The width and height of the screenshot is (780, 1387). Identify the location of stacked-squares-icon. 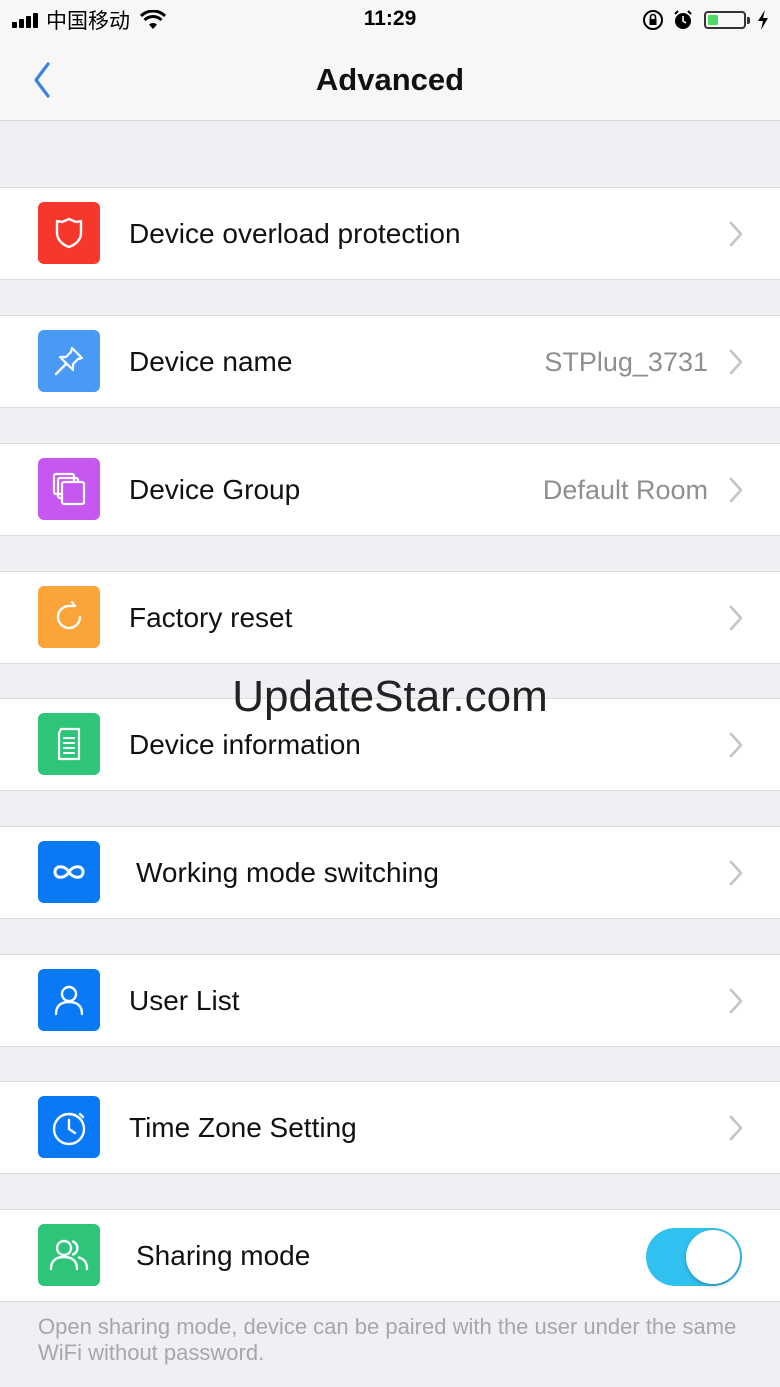
(69, 489).